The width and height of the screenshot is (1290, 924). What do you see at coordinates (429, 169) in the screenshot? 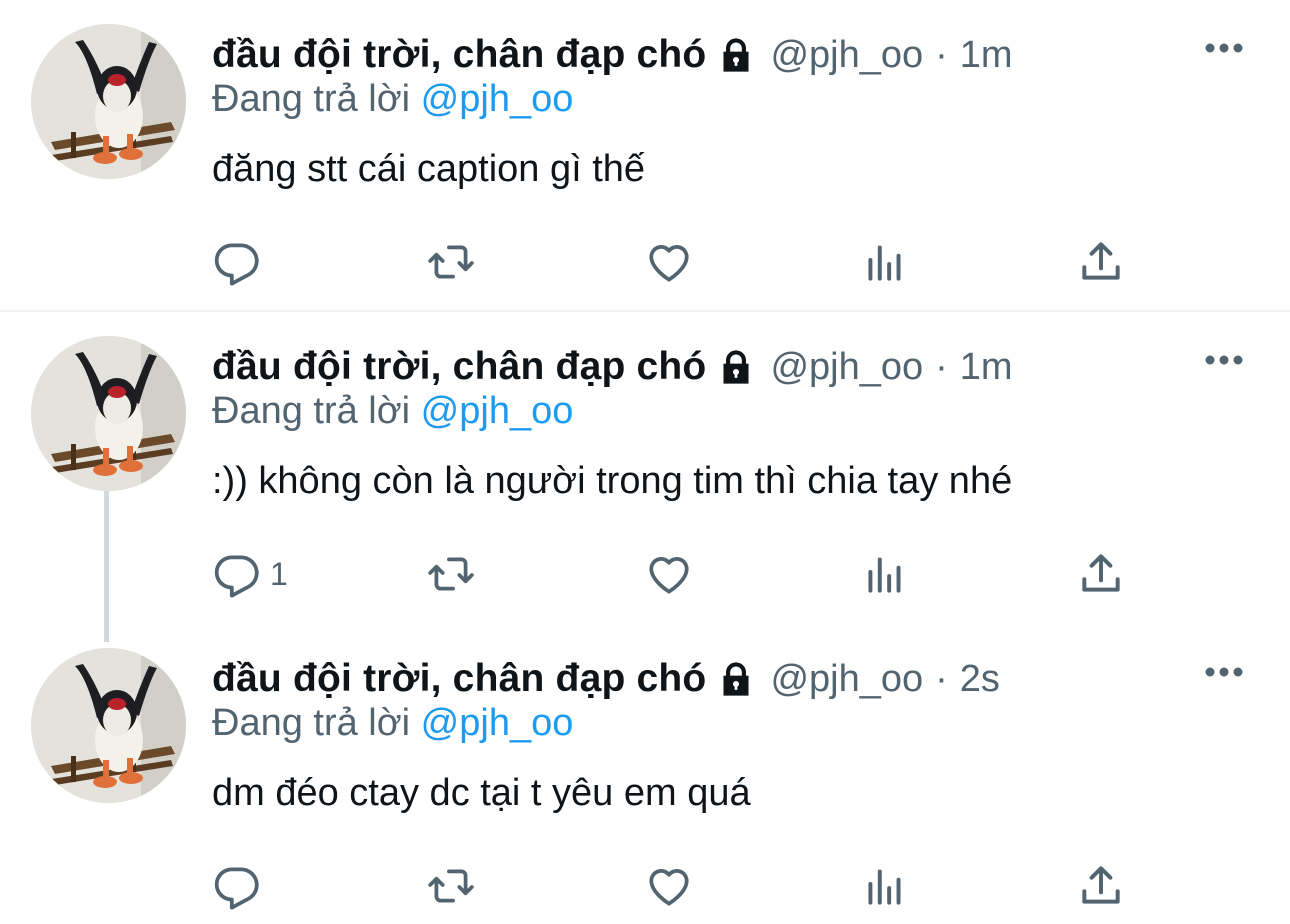
I see `tweet-text: đăng stt cái caption gì thế` at bounding box center [429, 169].